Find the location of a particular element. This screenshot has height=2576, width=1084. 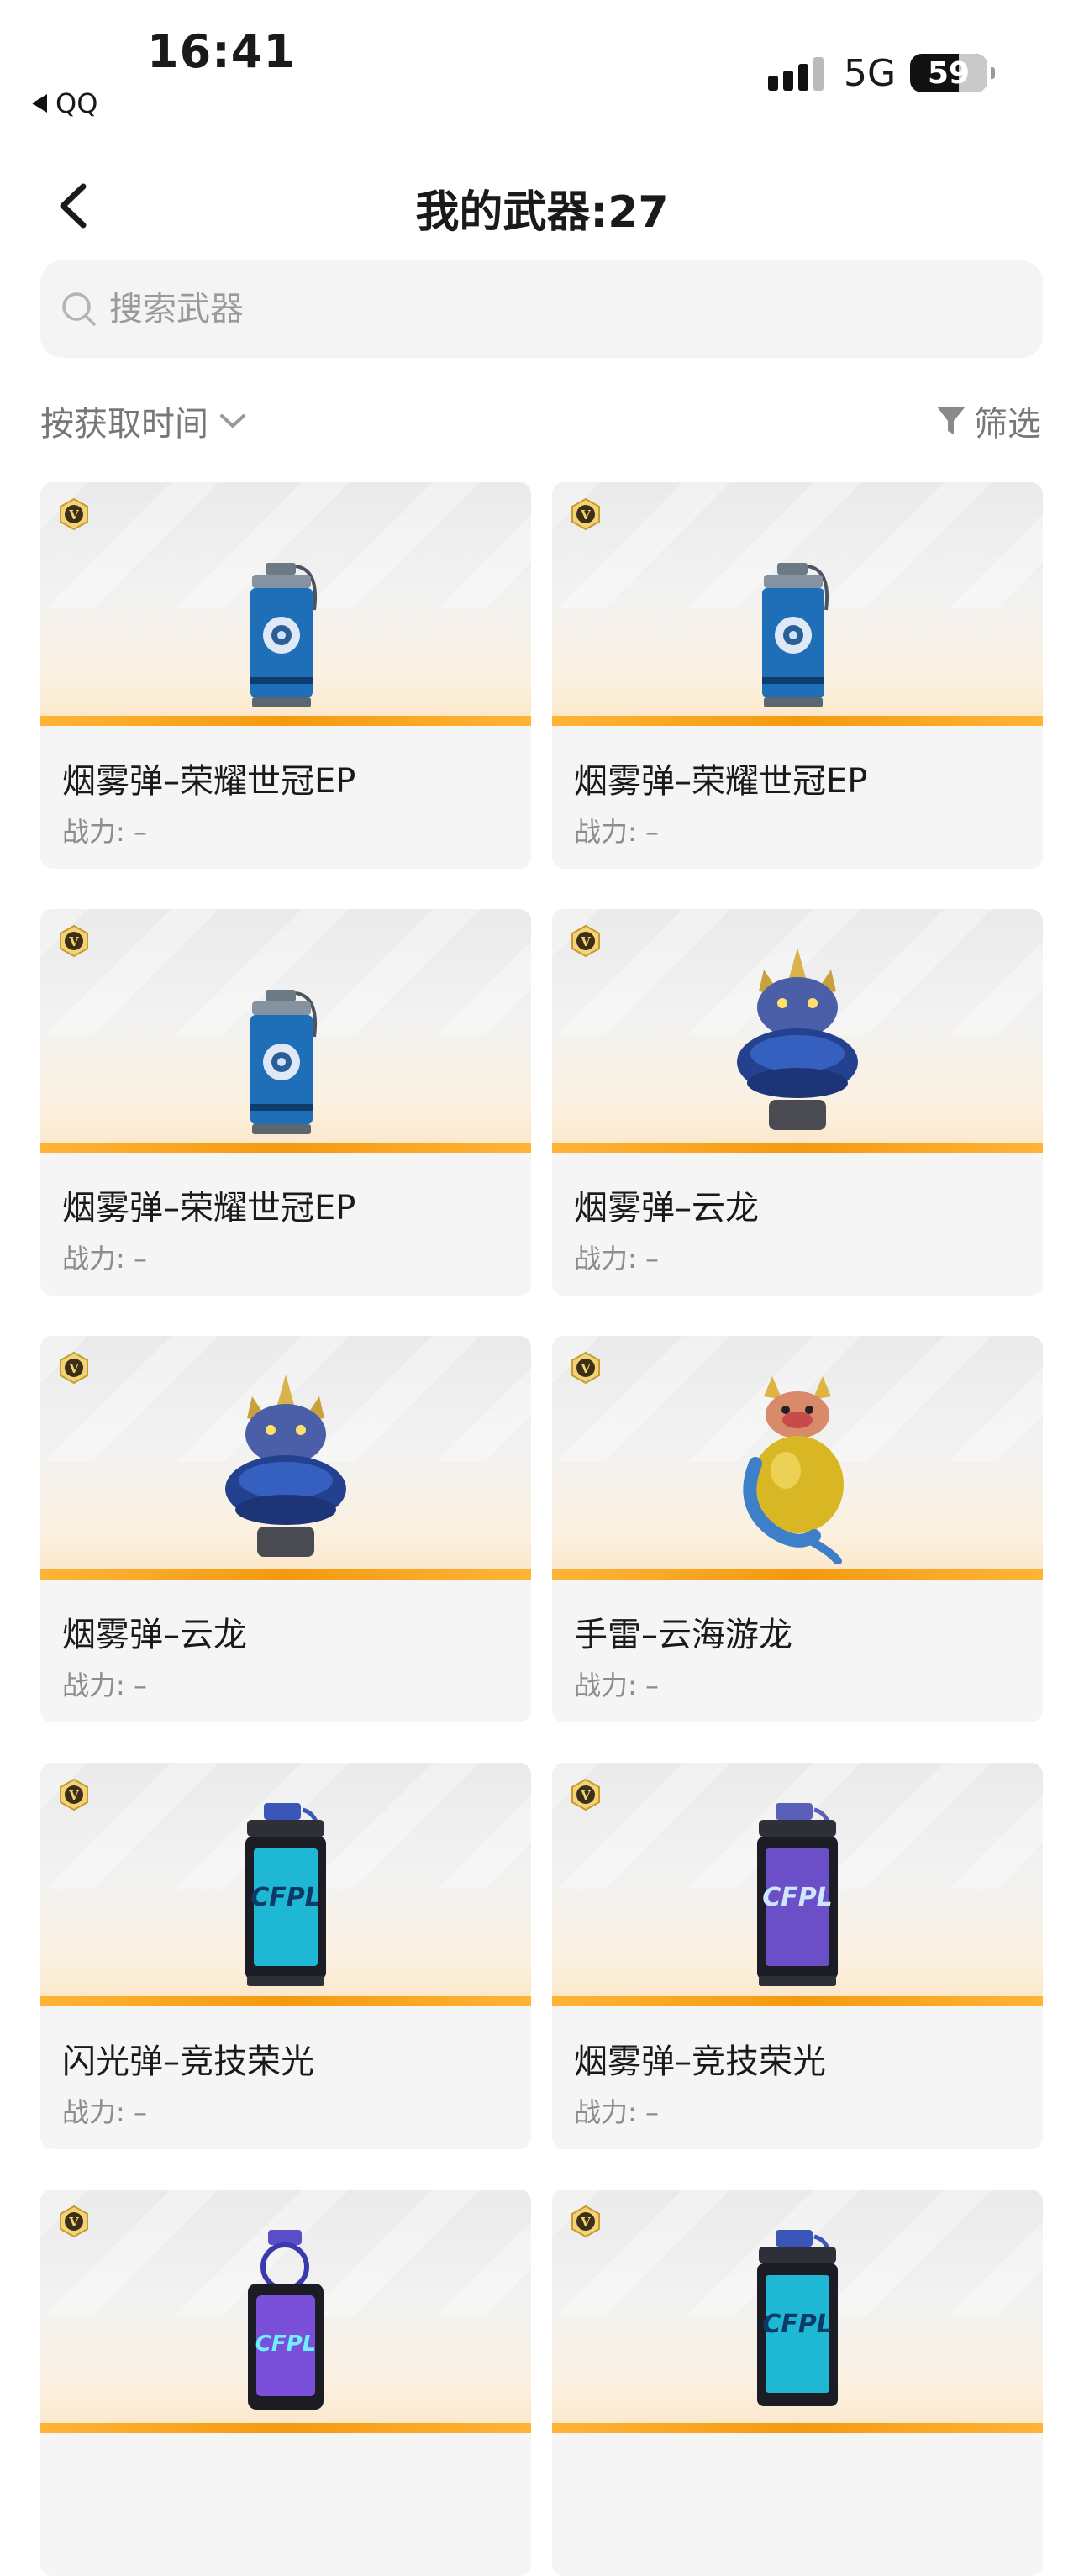

back-to-app-link: QQ is located at coordinates (64, 103).